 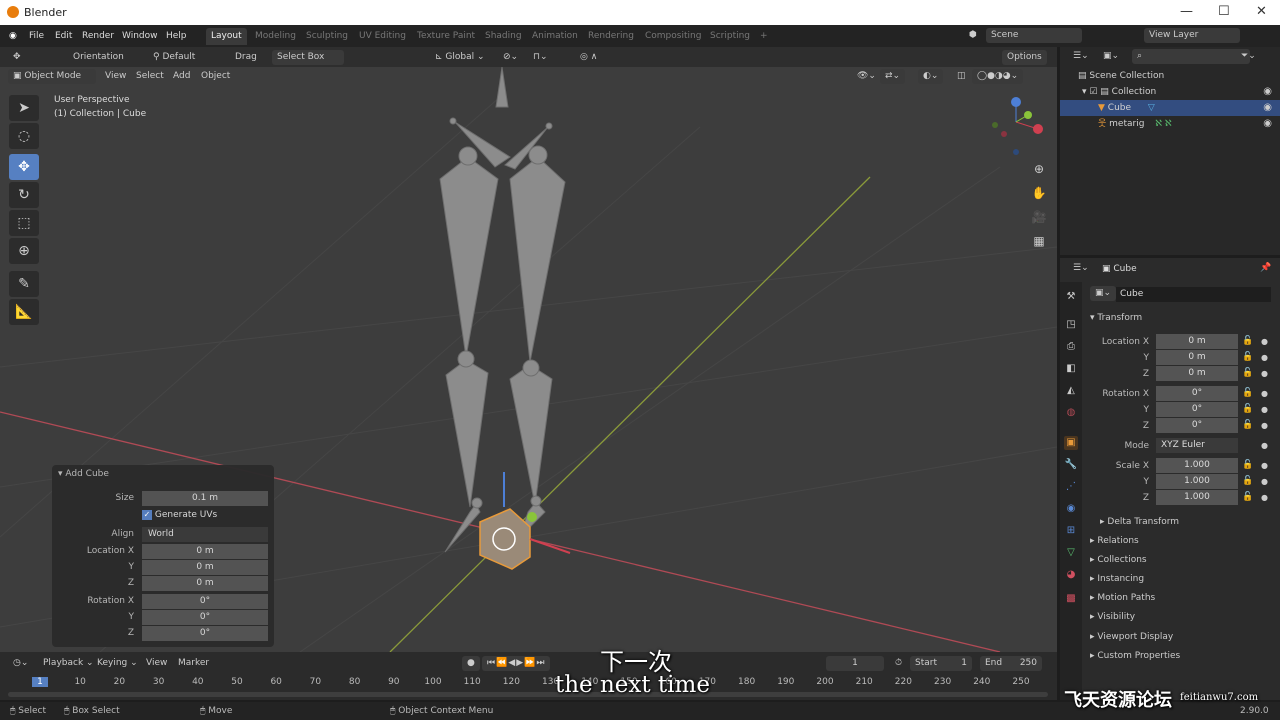 I want to click on start-frame-field: Start 1, so click(x=941, y=663).